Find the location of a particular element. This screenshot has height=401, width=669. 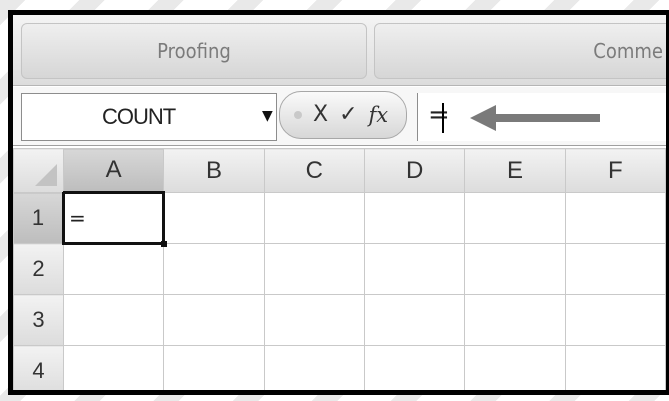

cell-d1 is located at coordinates (414, 218).